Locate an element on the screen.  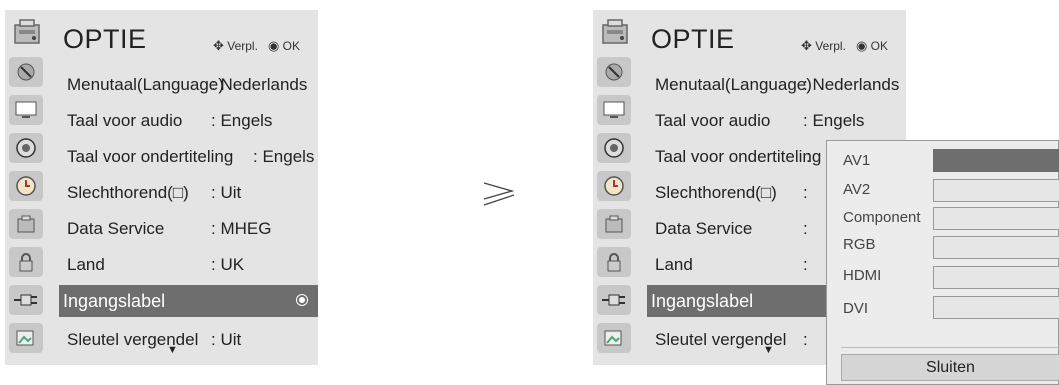
menu-row-subtitle-language: Taal voor ondertiteling : Engels is located at coordinates (190, 157).